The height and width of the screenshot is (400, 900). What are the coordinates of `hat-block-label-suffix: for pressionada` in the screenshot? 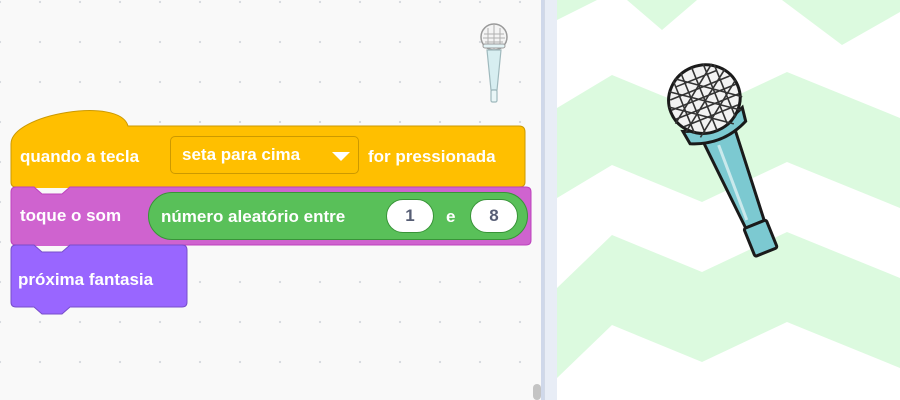 It's located at (432, 156).